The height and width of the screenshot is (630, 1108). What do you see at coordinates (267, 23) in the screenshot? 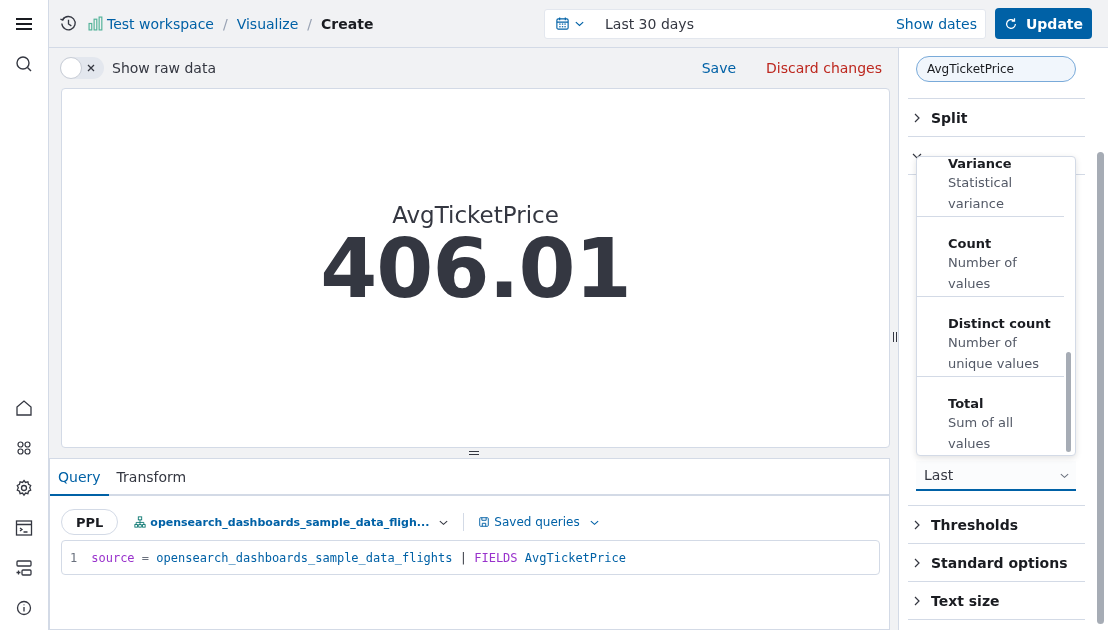
I see `breadcrumb: Visualize` at bounding box center [267, 23].